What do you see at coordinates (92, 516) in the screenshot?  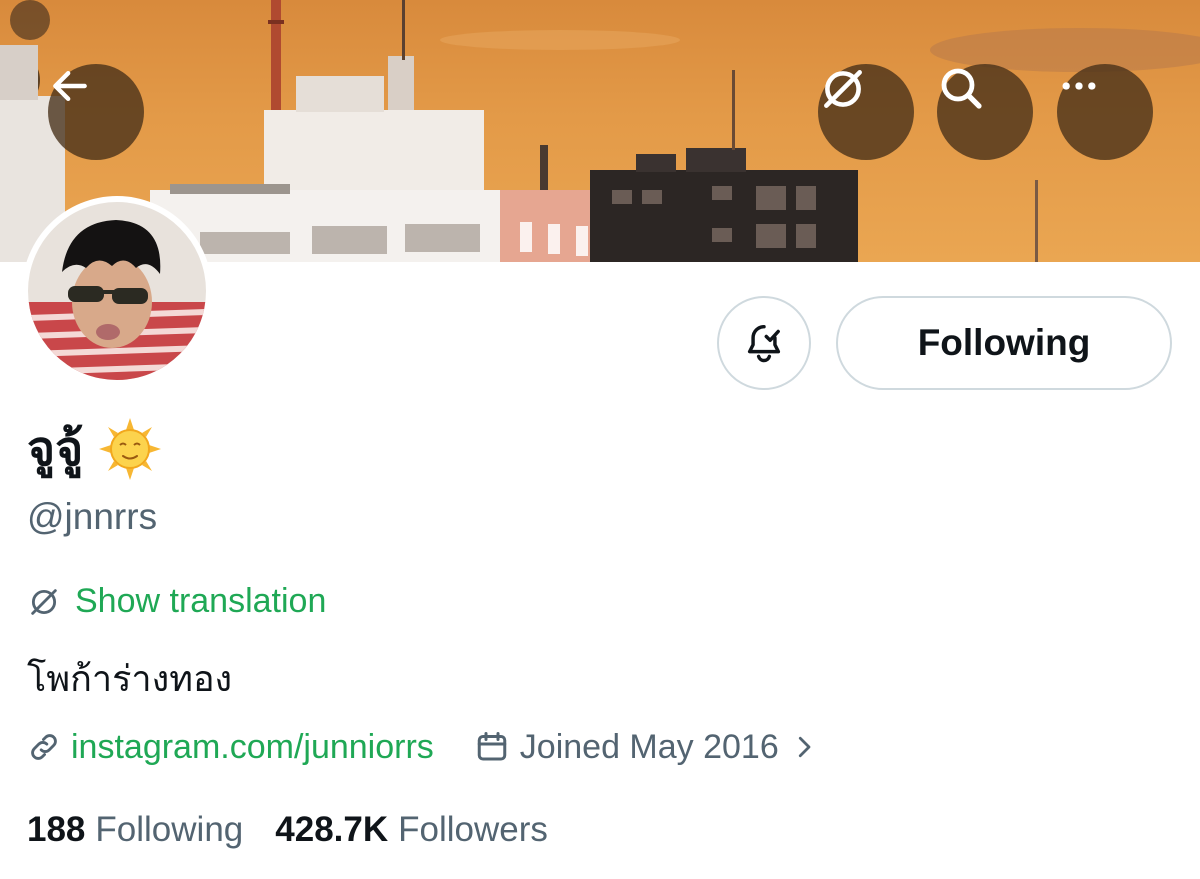 I see `username-handle: @jnnrrs` at bounding box center [92, 516].